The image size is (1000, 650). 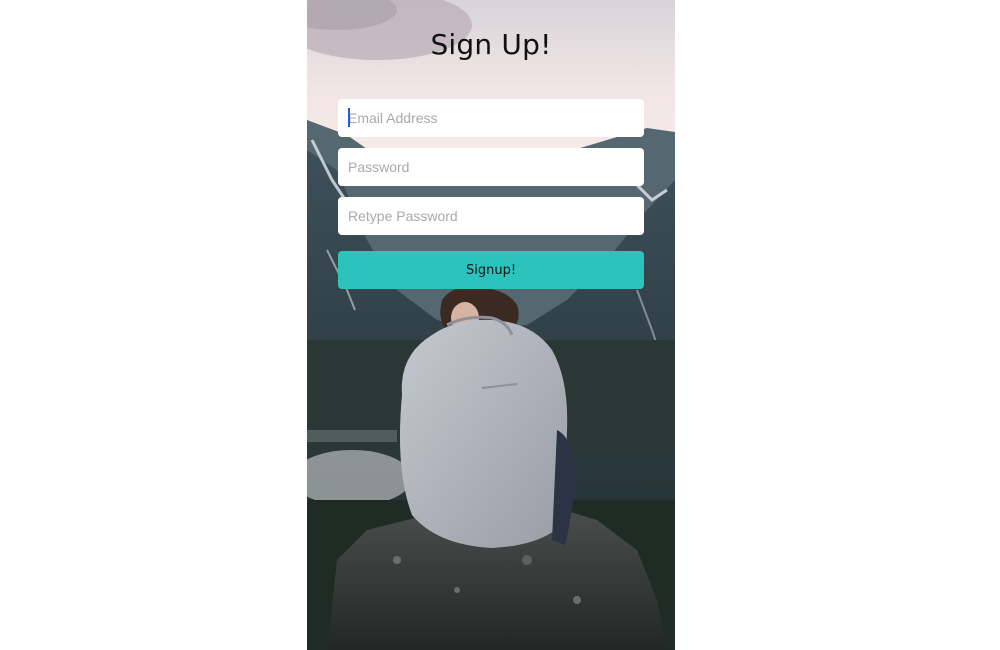 What do you see at coordinates (491, 216) in the screenshot?
I see `retype-password-field` at bounding box center [491, 216].